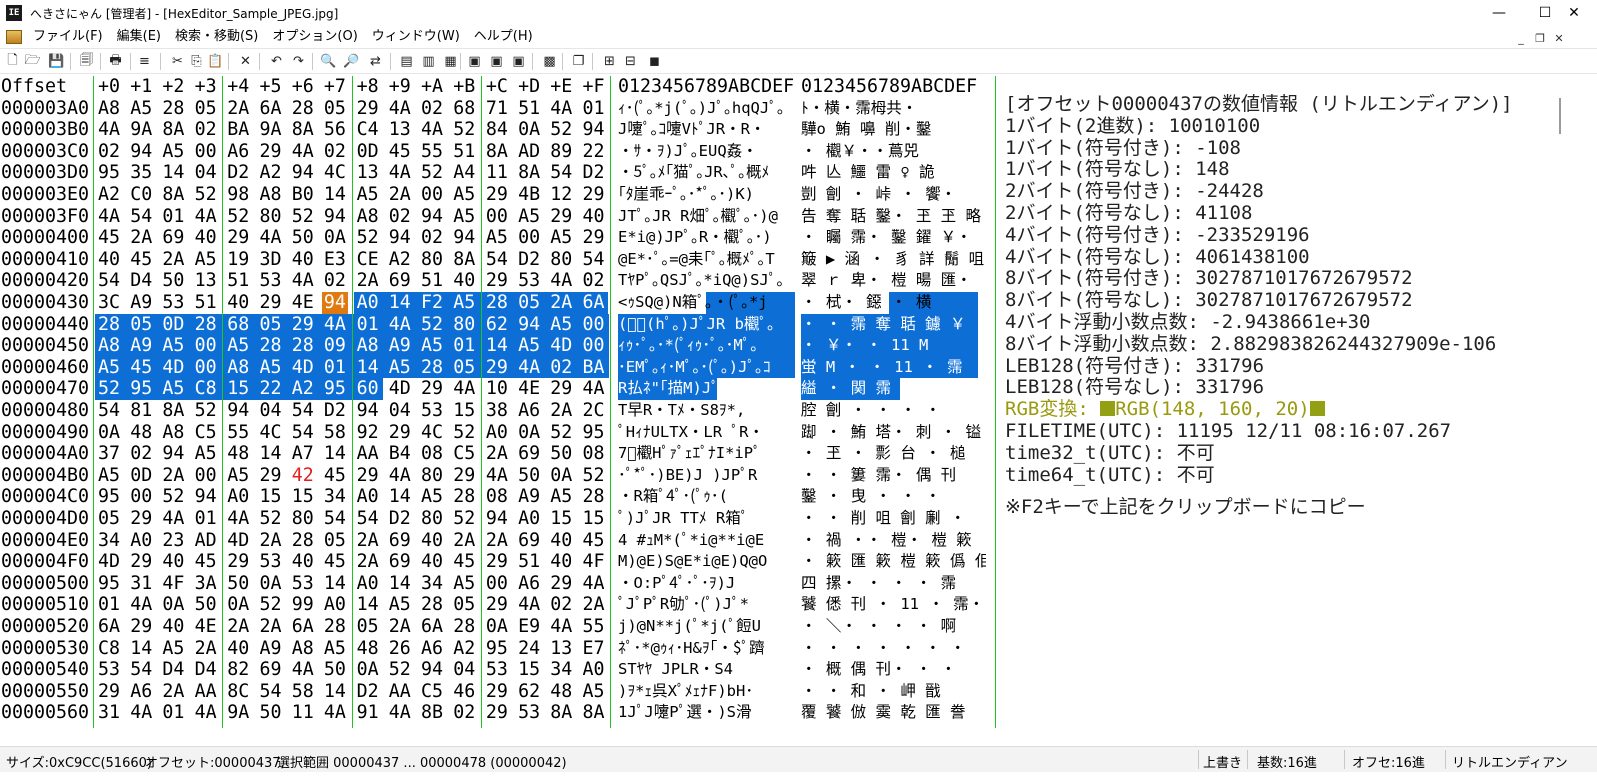 Image resolution: width=1597 pixels, height=784 pixels. What do you see at coordinates (400, 152) in the screenshot?
I see `hex-byte-cell: 45` at bounding box center [400, 152].